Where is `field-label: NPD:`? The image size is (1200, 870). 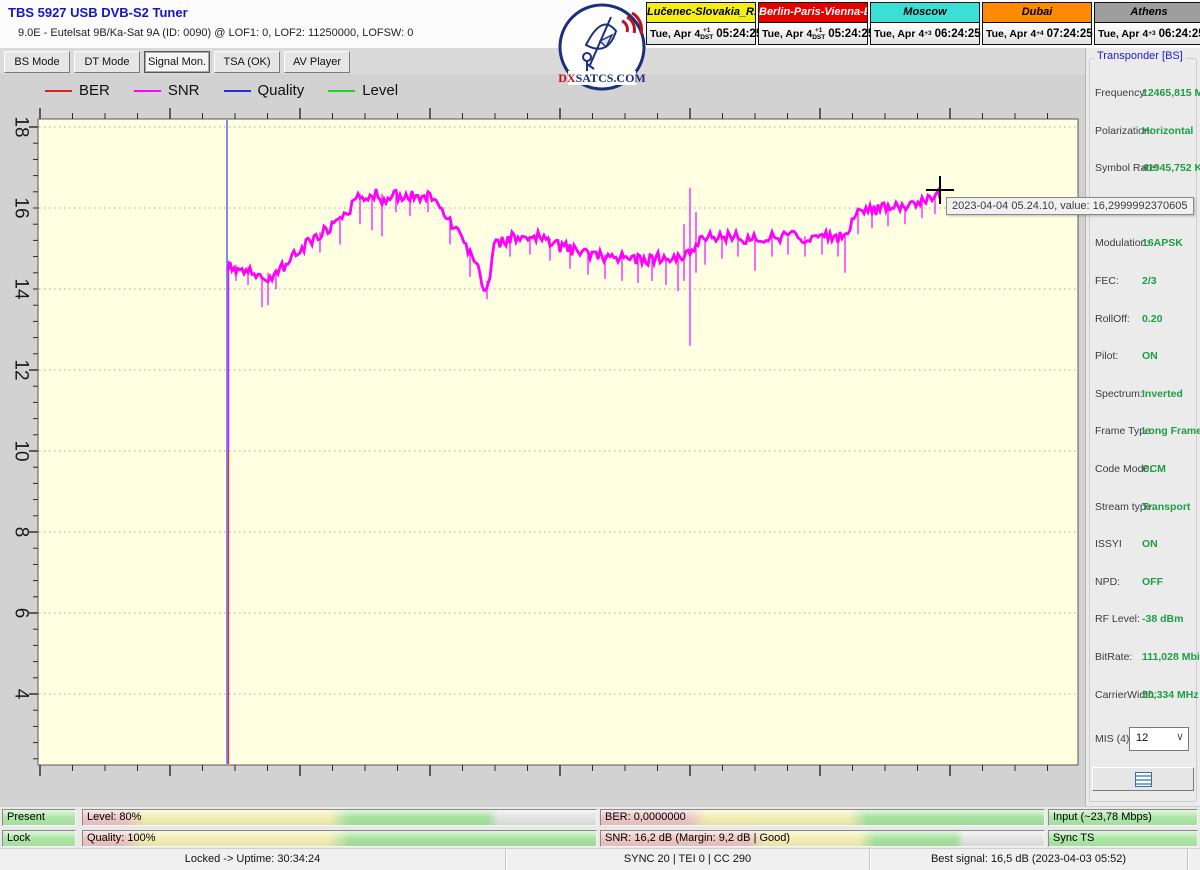 field-label: NPD: is located at coordinates (1108, 581).